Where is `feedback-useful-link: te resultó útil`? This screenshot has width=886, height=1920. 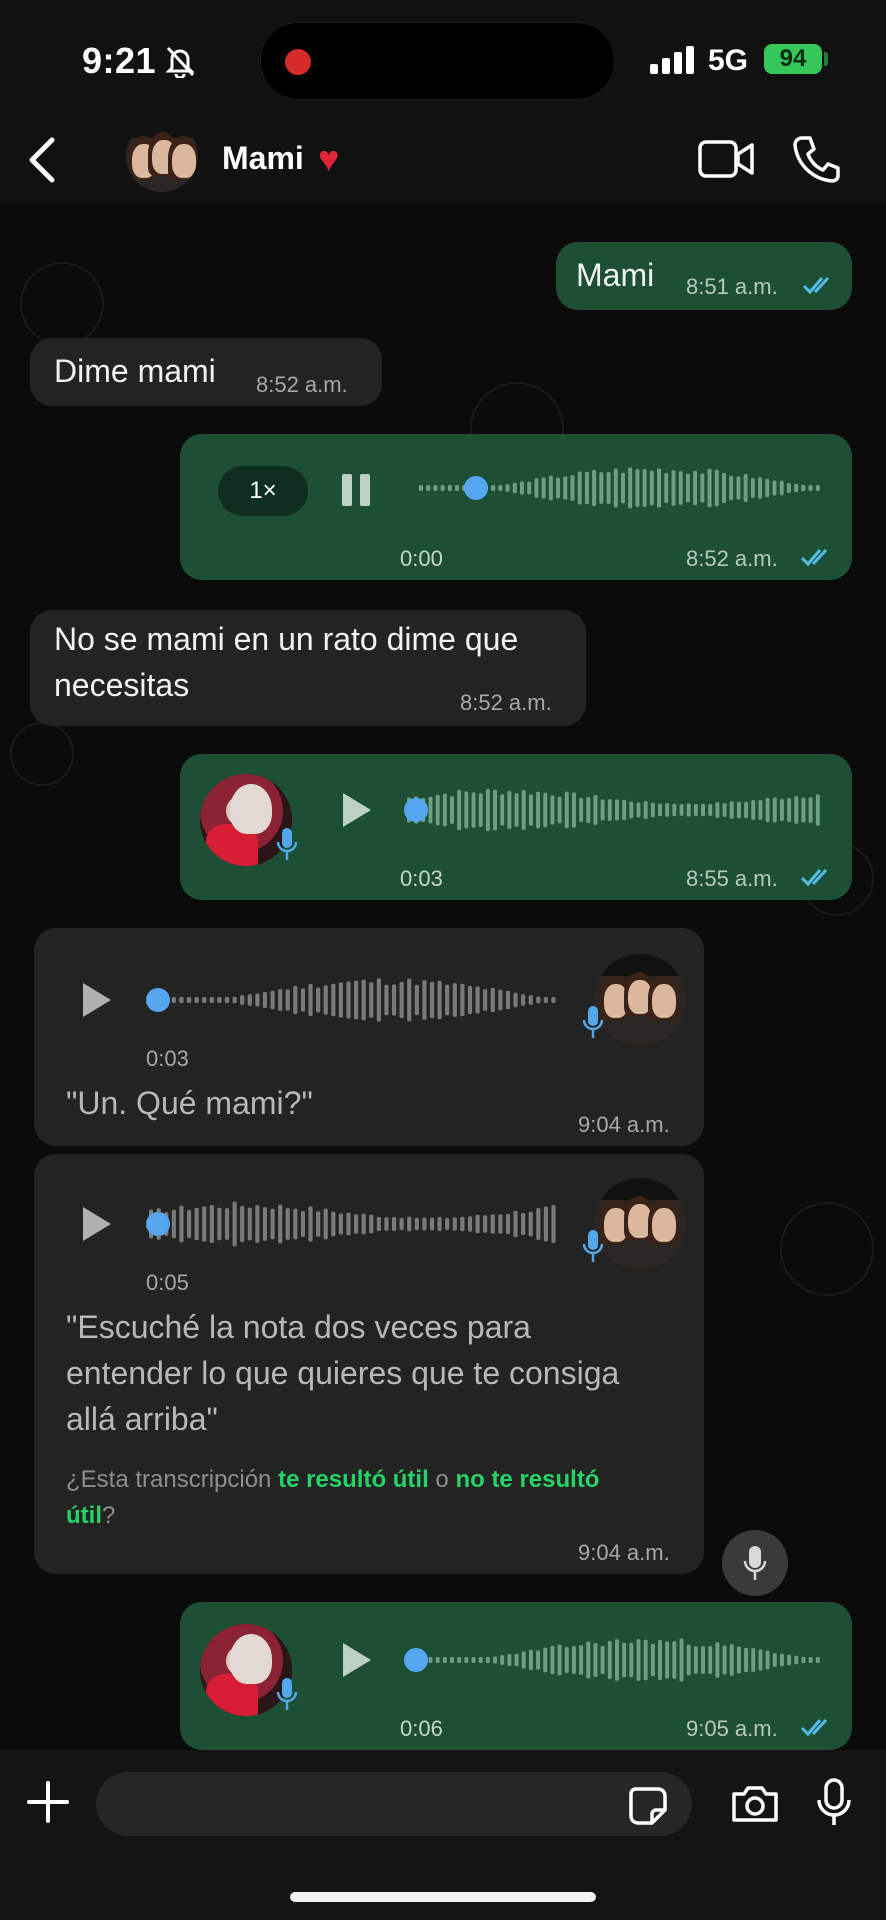
feedback-useful-link: te resultó útil is located at coordinates (353, 1479).